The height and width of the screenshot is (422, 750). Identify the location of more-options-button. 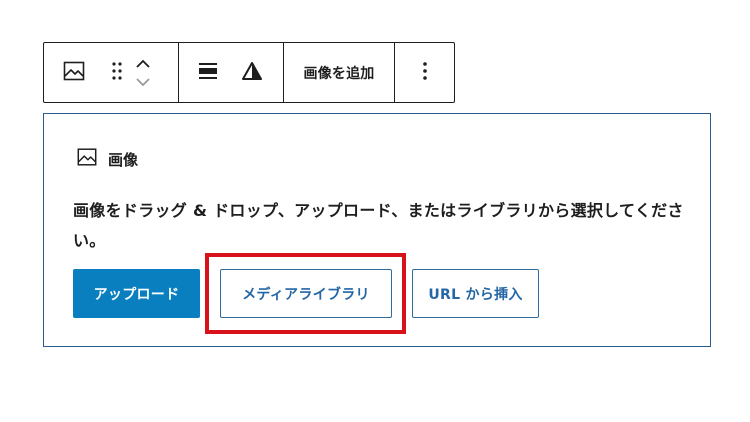
(424, 72).